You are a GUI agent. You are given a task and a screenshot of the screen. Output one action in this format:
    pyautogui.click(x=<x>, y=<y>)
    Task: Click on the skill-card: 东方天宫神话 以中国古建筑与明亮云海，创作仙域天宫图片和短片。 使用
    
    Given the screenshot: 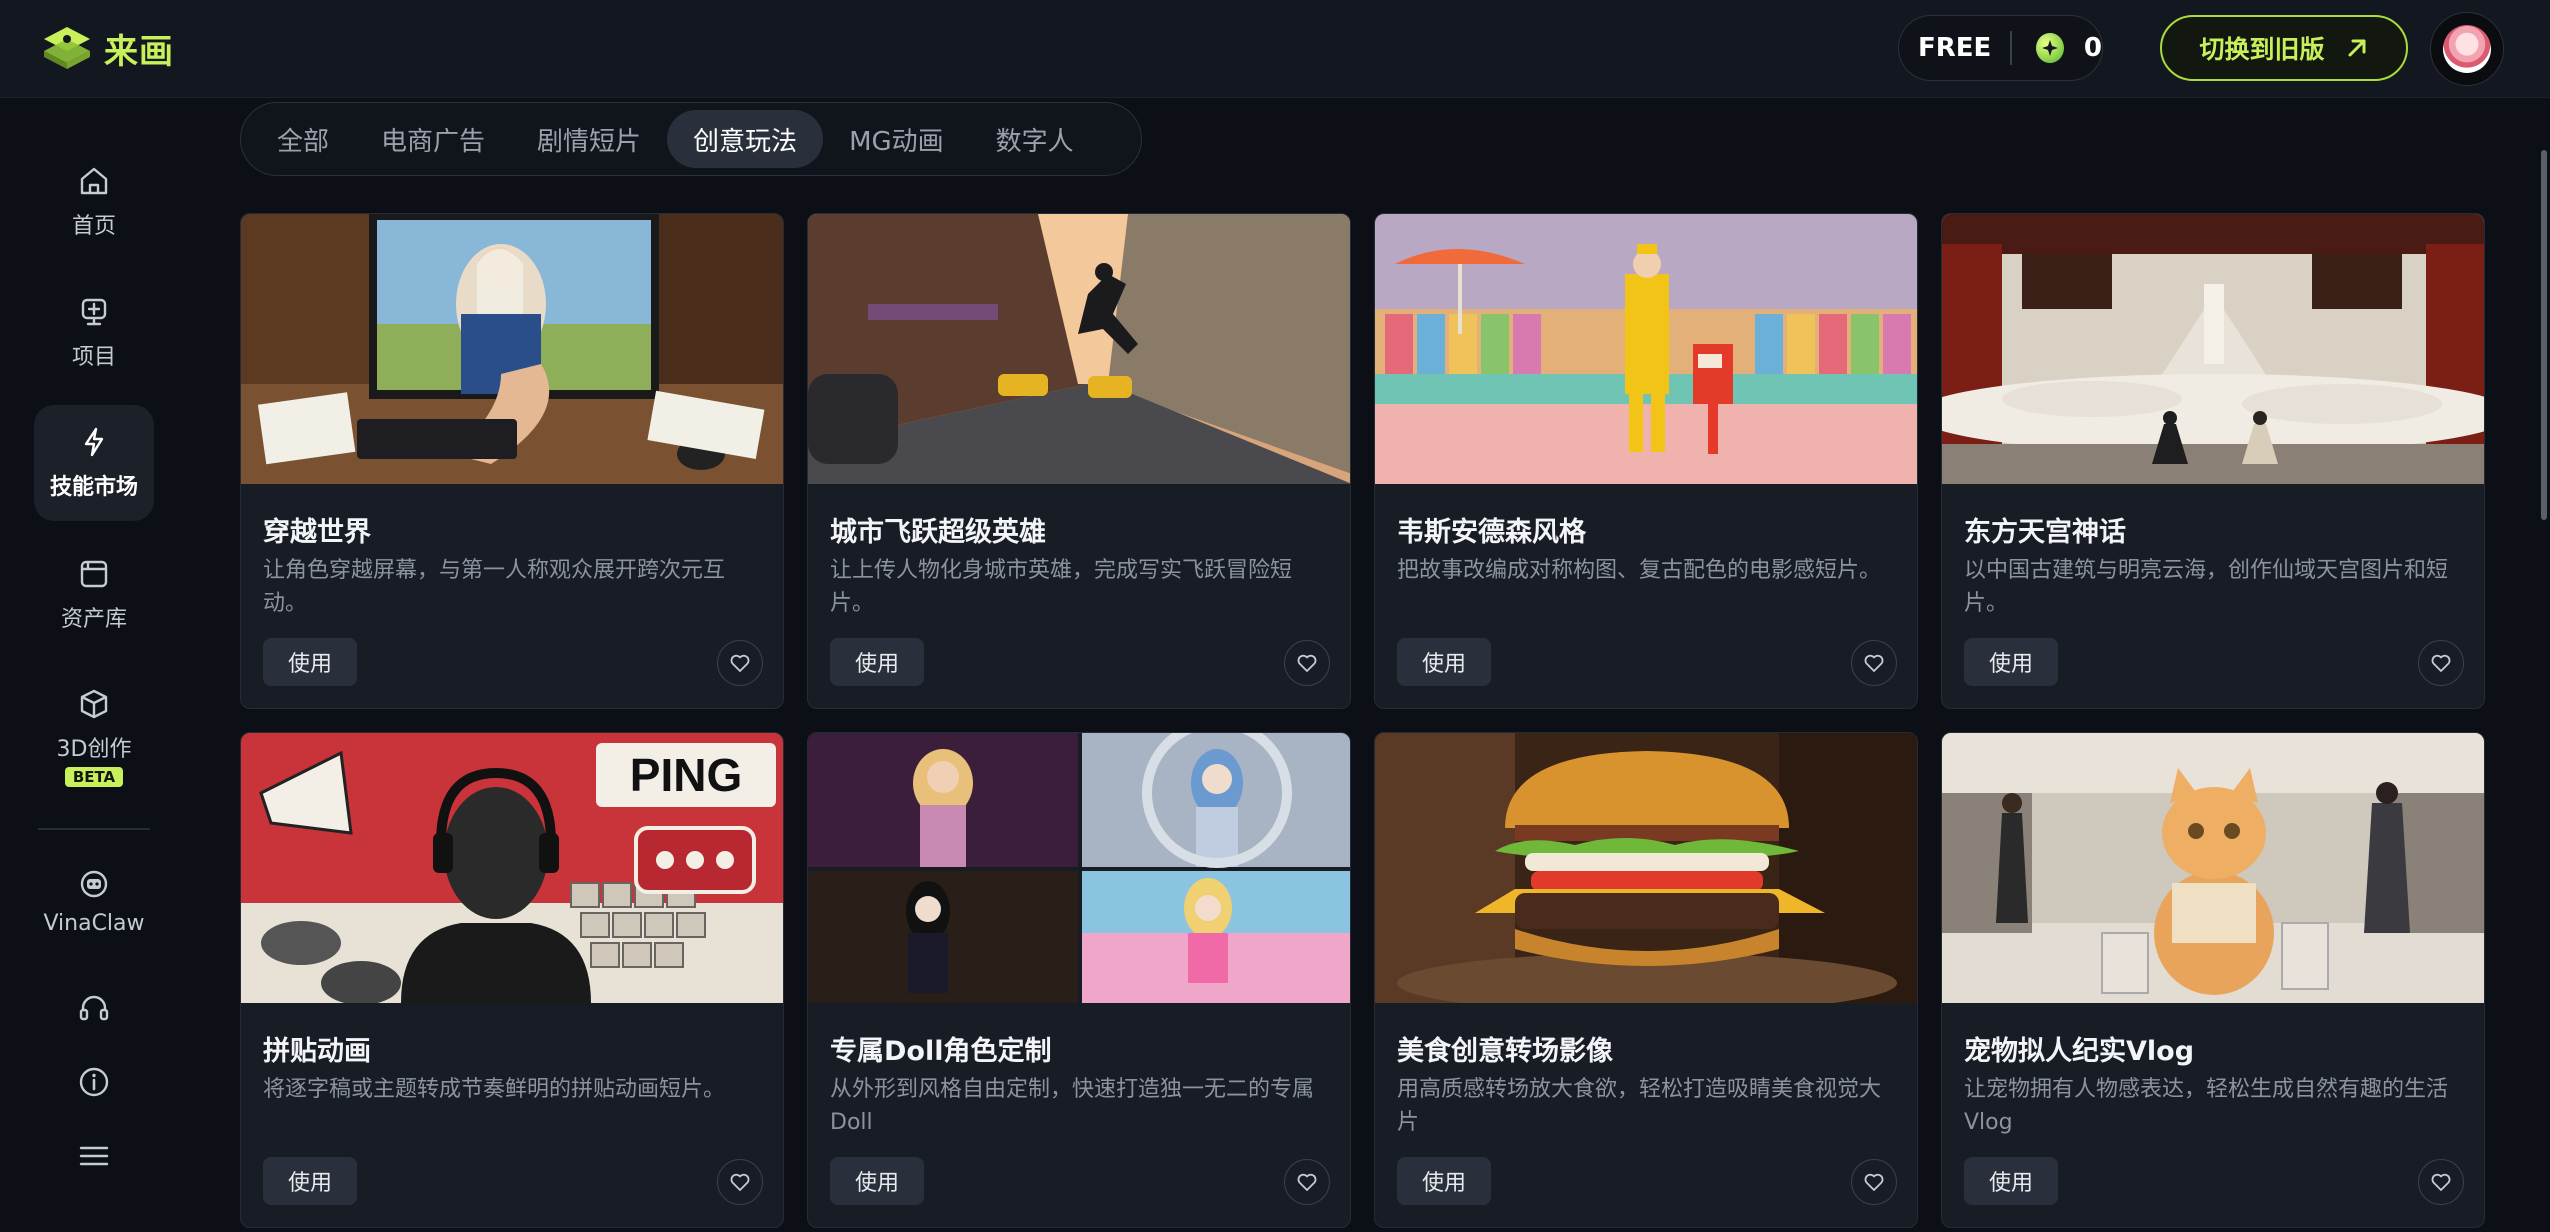 What is the action you would take?
    pyautogui.click(x=2213, y=461)
    